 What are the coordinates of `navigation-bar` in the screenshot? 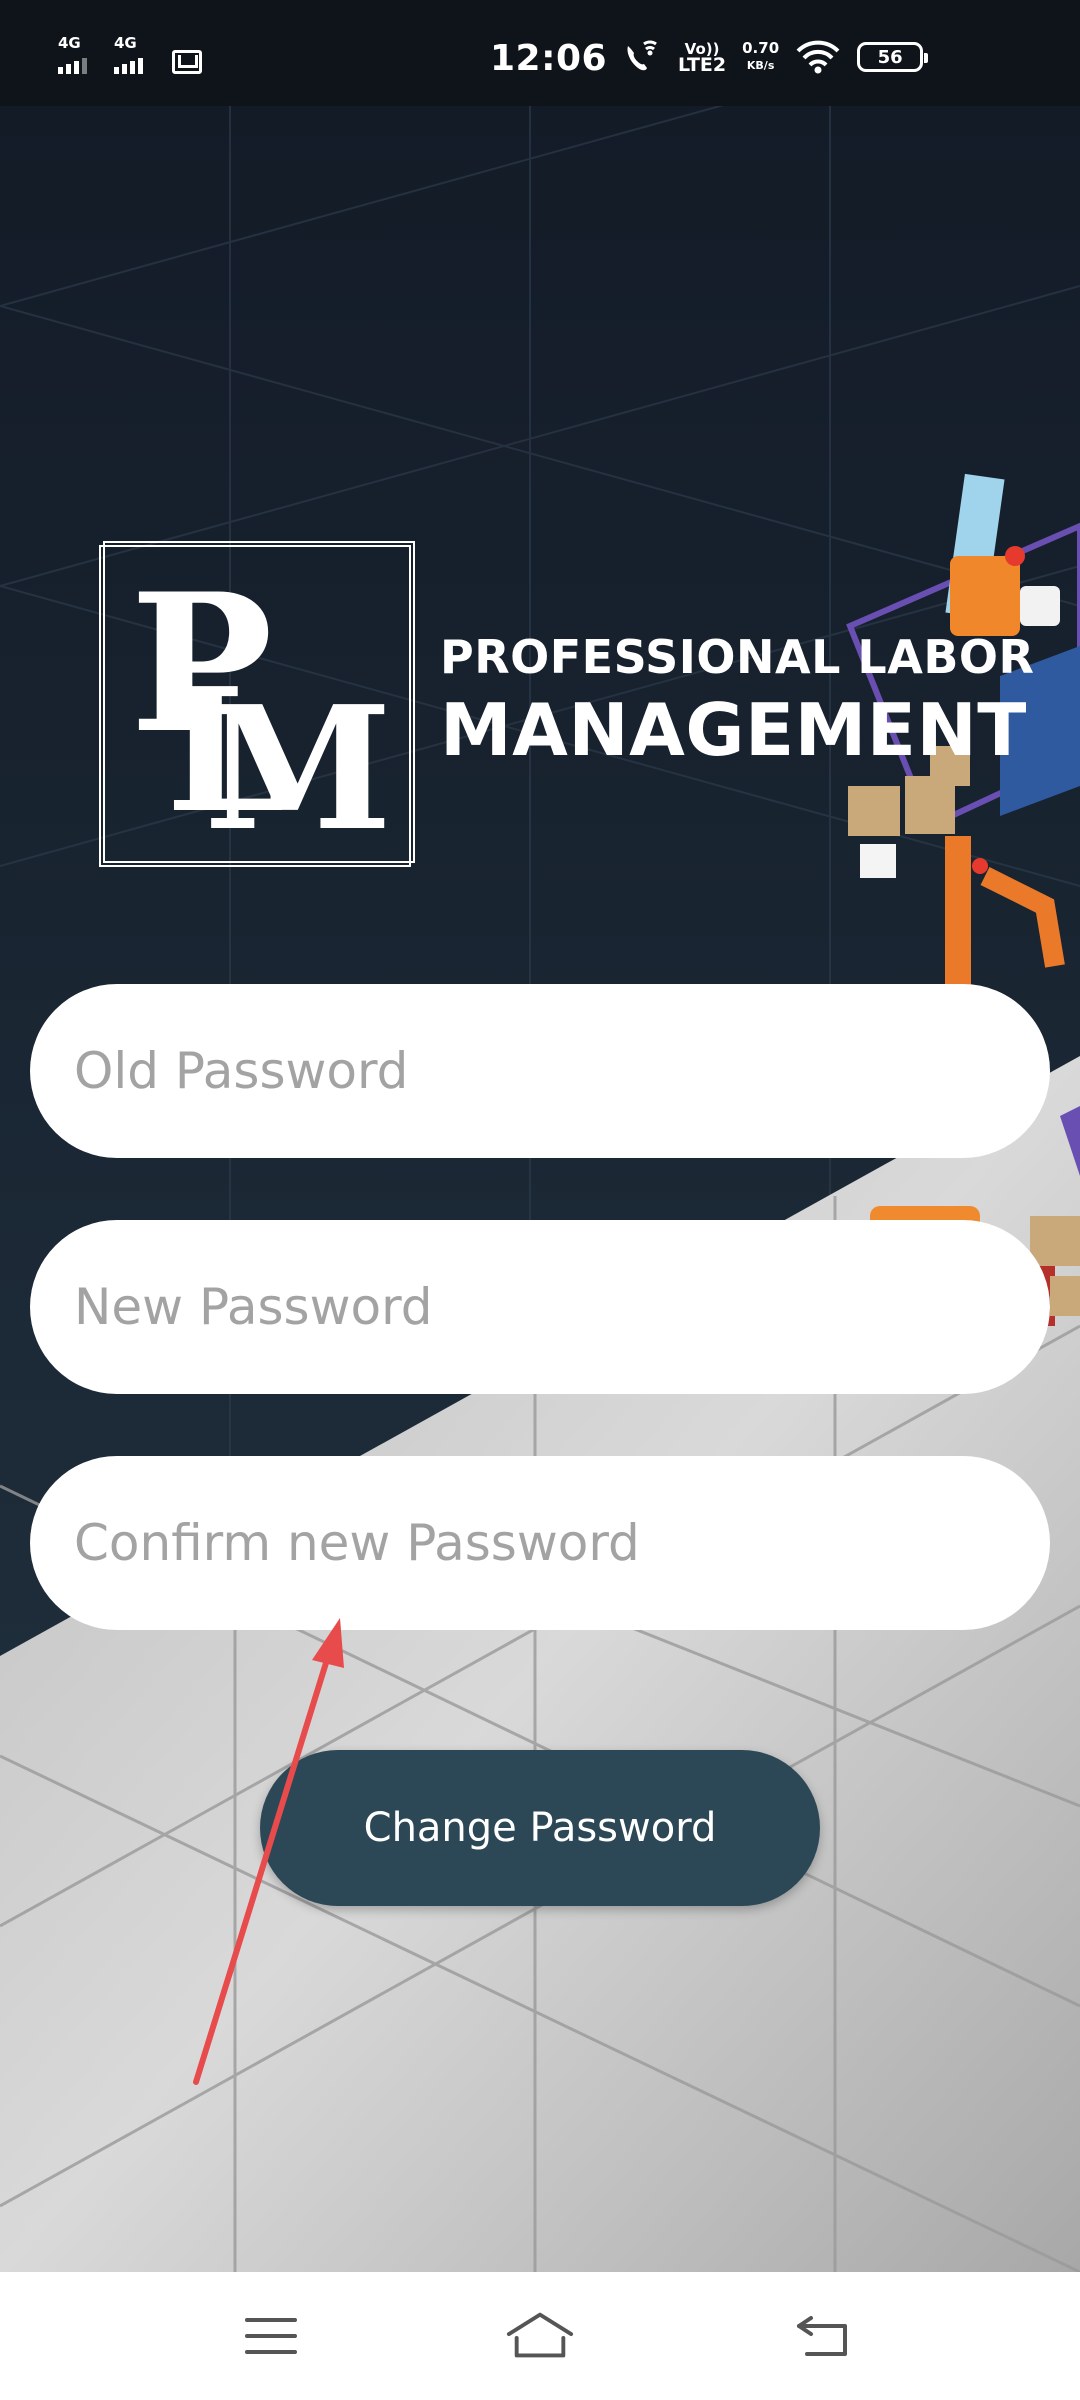 It's located at (540, 2336).